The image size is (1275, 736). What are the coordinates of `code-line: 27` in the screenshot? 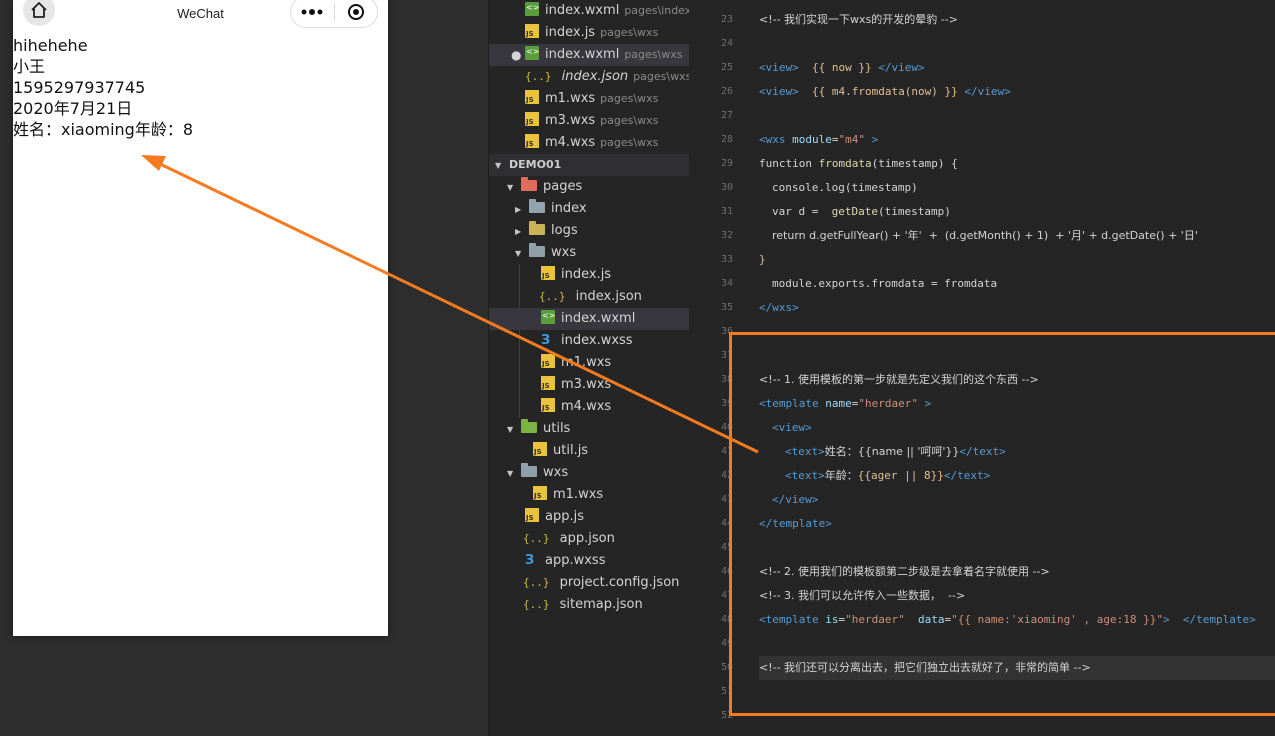 It's located at (726, 115).